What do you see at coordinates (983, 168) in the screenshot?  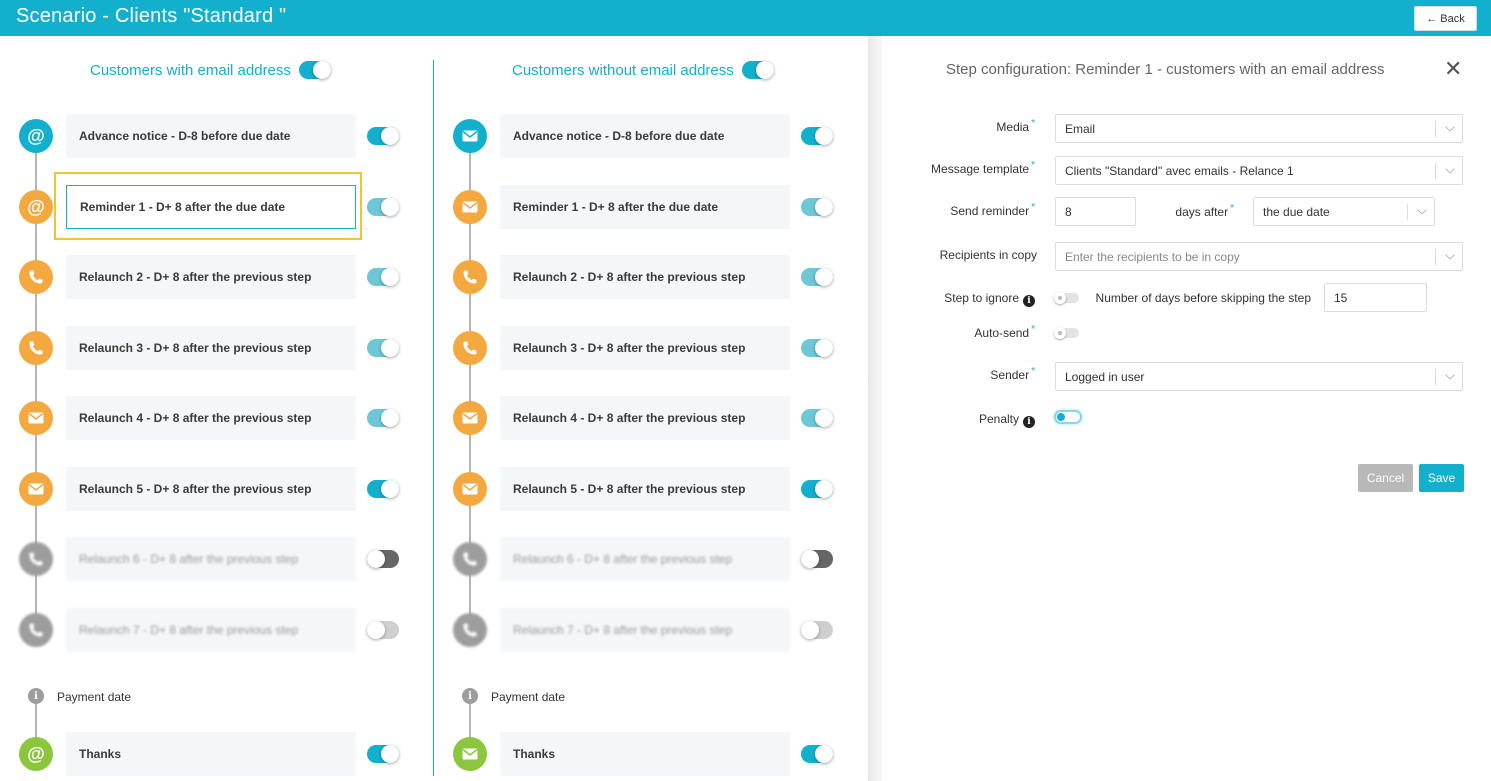 I see `template-label: Message template *` at bounding box center [983, 168].